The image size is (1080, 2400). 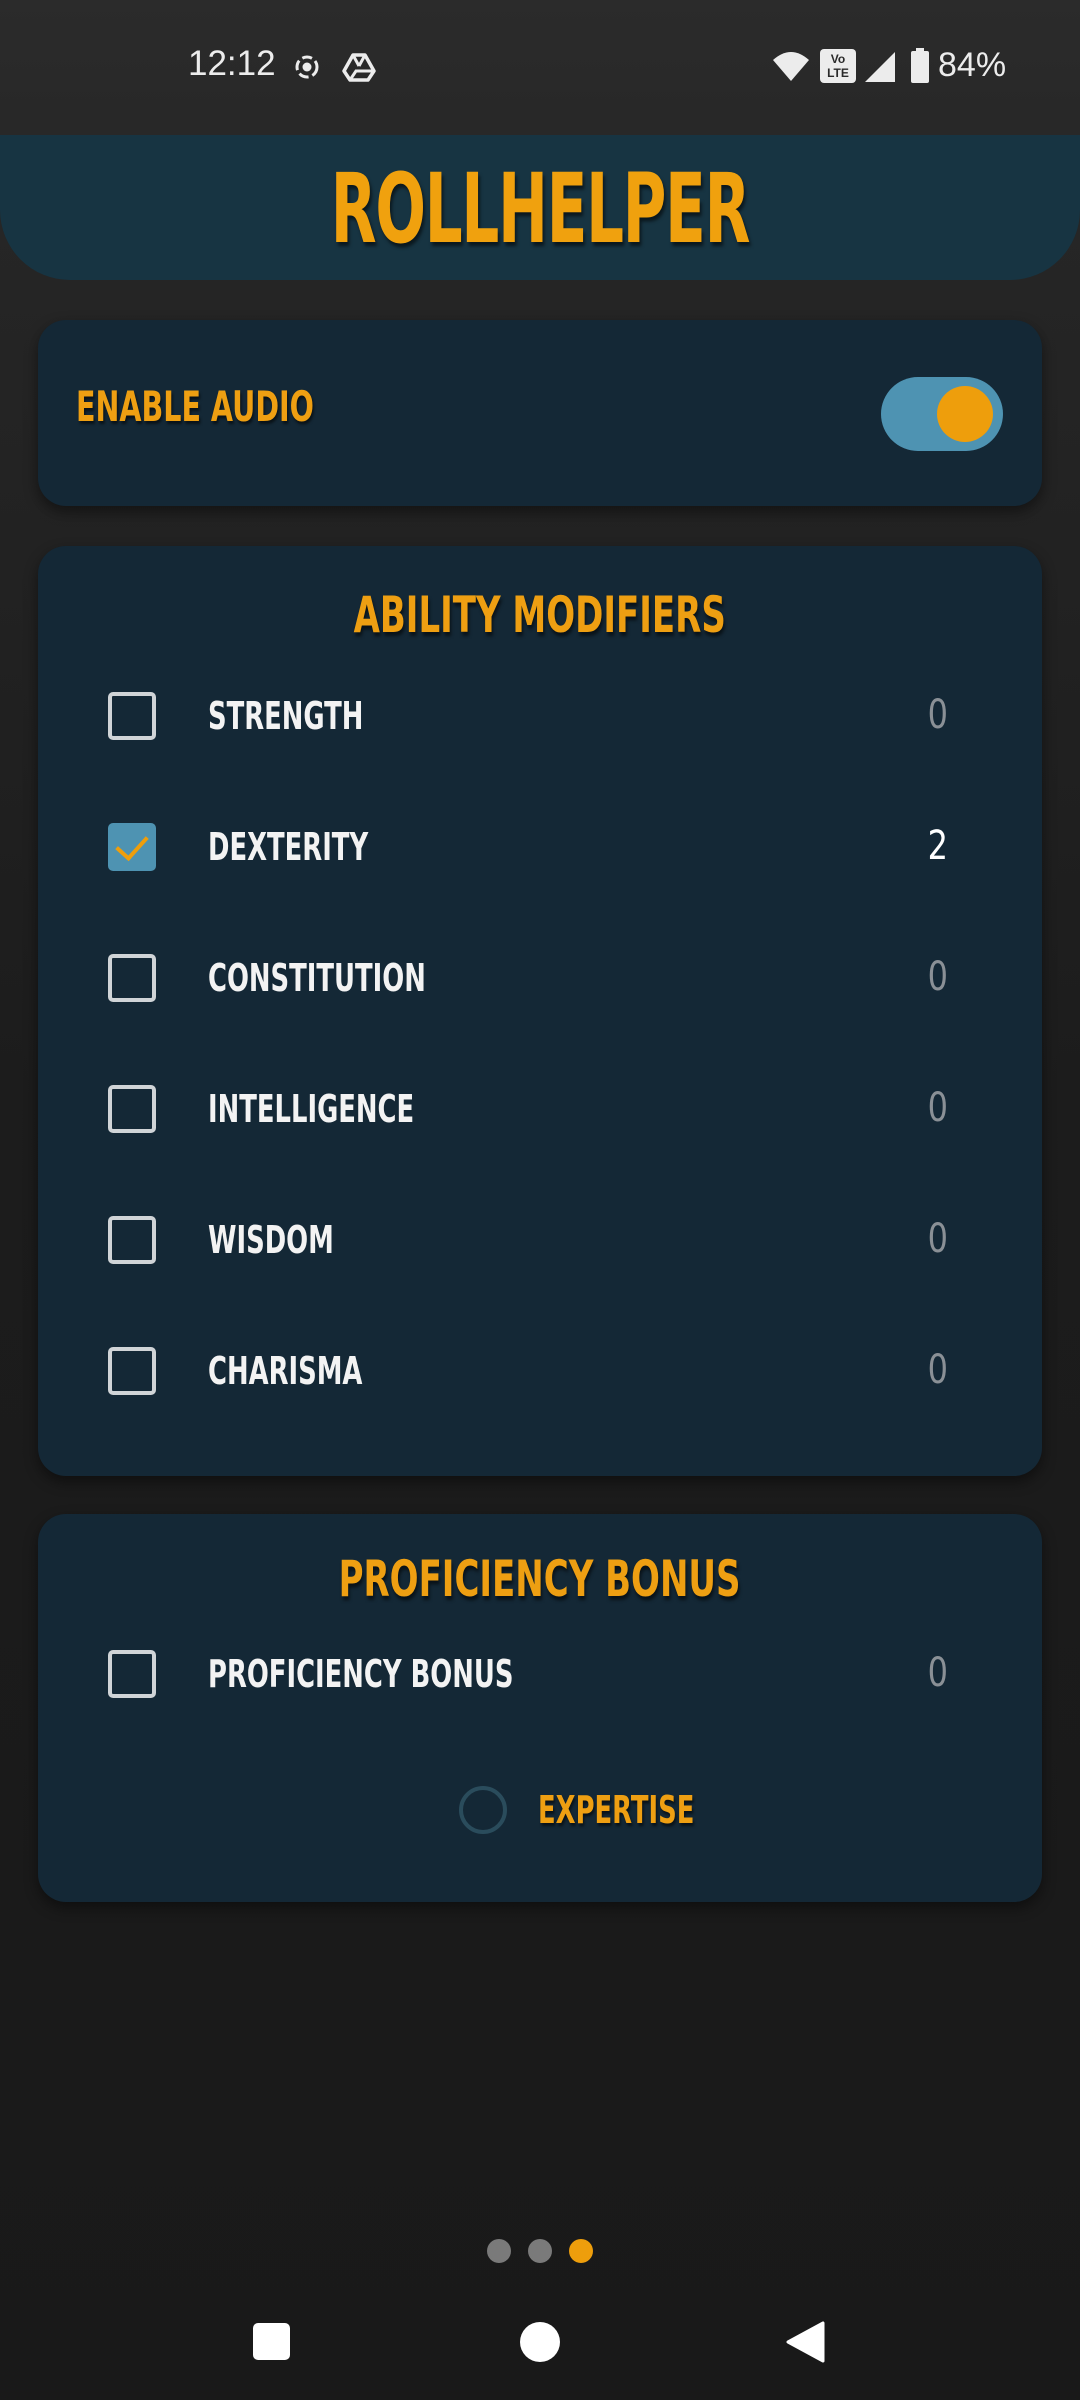 I want to click on dexterity-checkbox, so click(x=132, y=847).